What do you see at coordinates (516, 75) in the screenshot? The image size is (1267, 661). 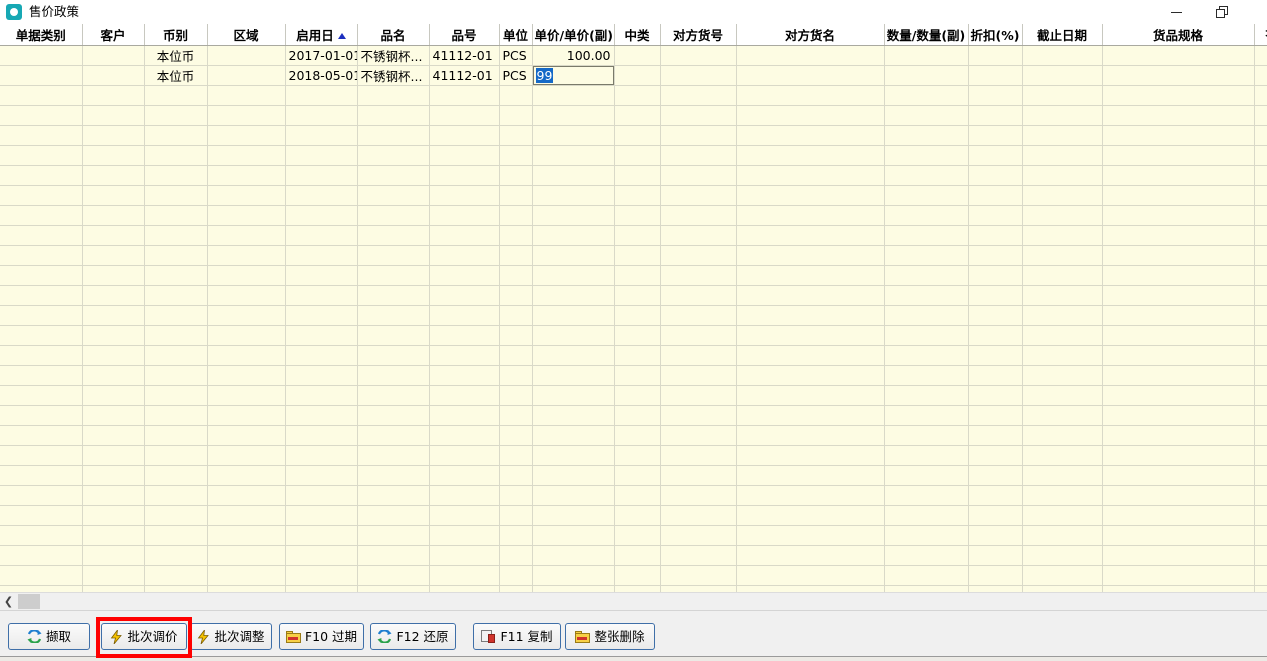 I see `grid-cell: PCS` at bounding box center [516, 75].